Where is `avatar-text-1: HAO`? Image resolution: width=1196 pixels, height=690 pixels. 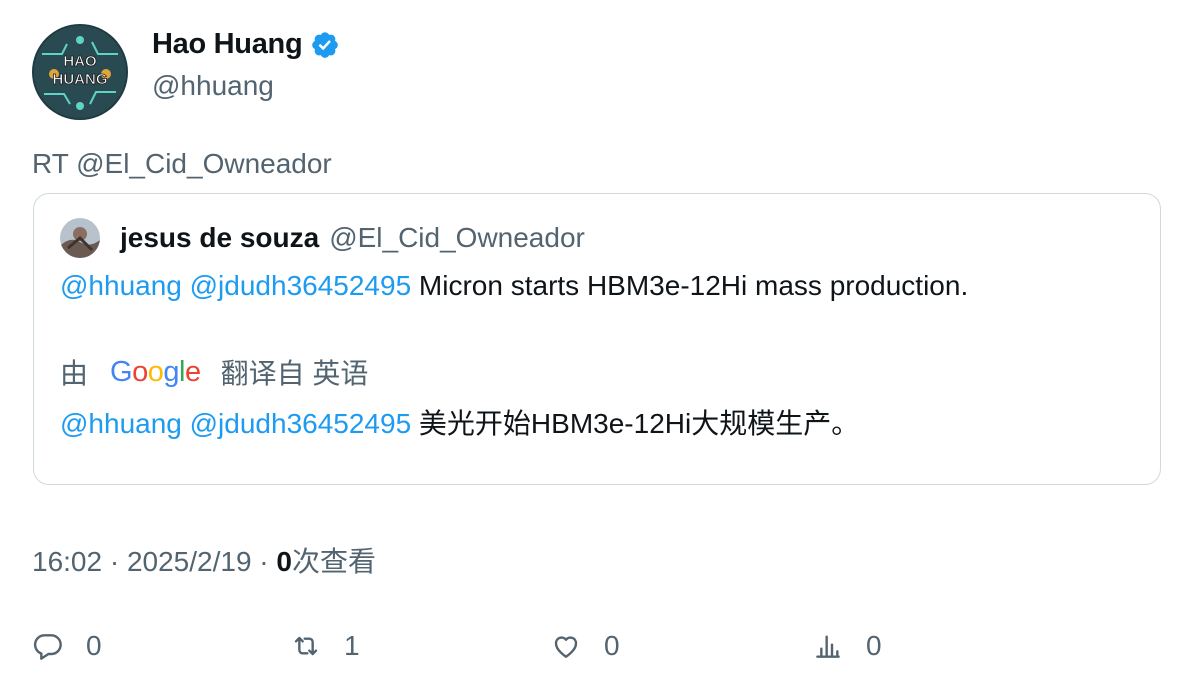
avatar-text-1: HAO is located at coordinates (80, 61).